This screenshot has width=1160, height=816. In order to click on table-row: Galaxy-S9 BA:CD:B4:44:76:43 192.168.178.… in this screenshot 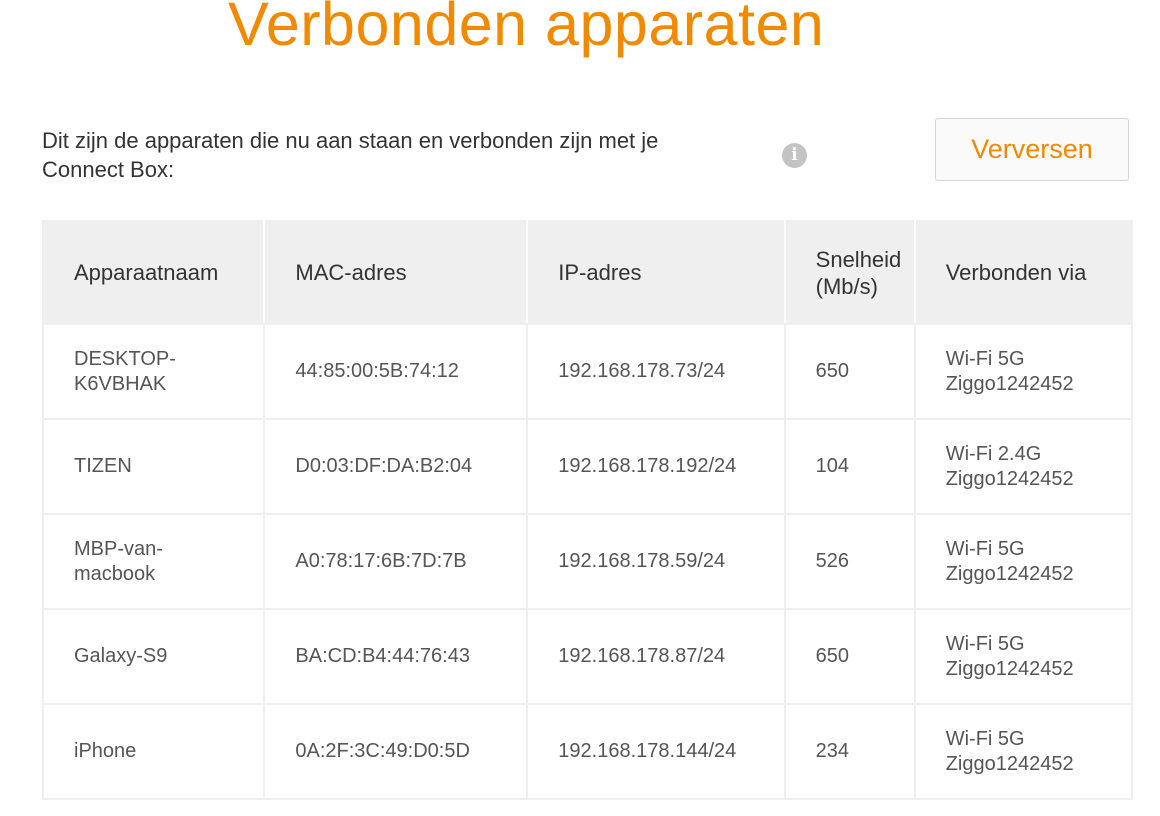, I will do `click(587, 656)`.